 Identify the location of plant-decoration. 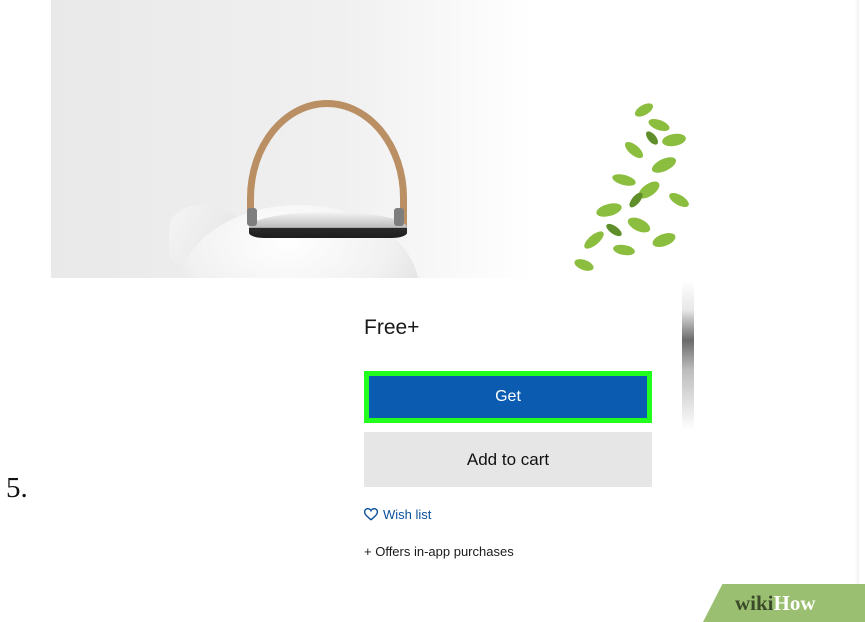
(631, 187).